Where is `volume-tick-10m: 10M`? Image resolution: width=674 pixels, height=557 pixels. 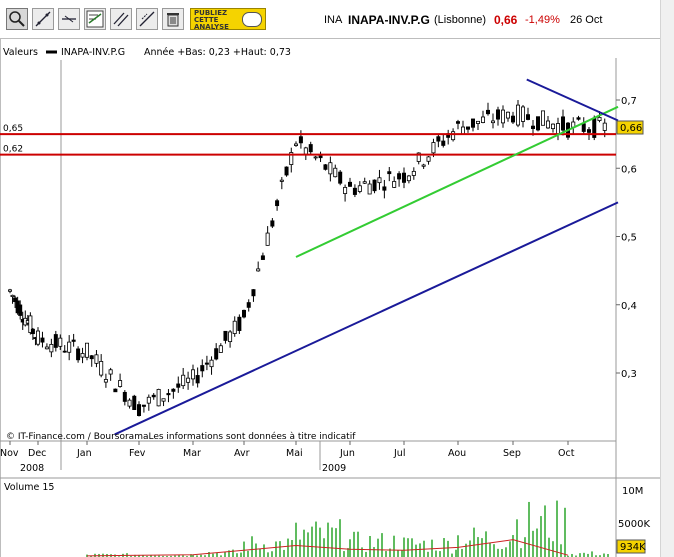 volume-tick-10m: 10M is located at coordinates (632, 491).